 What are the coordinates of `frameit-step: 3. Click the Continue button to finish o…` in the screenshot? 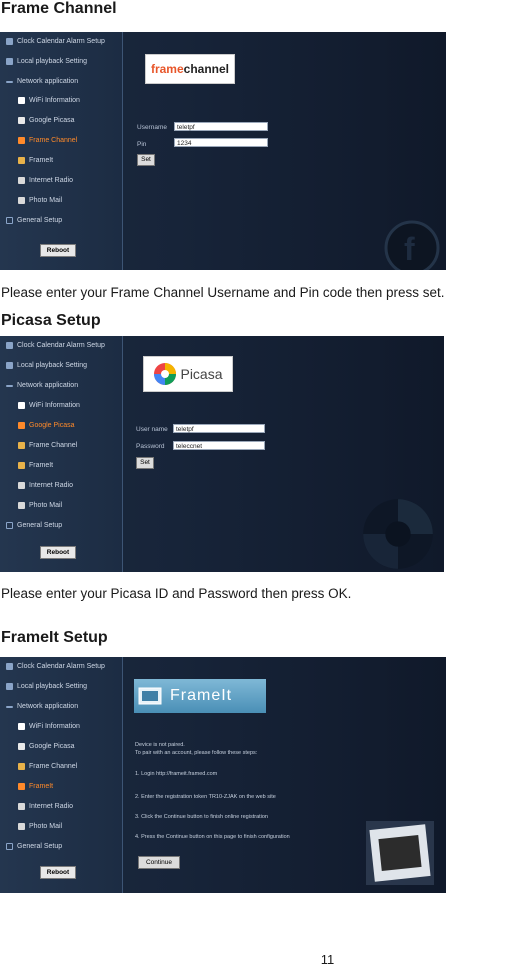 It's located at (201, 817).